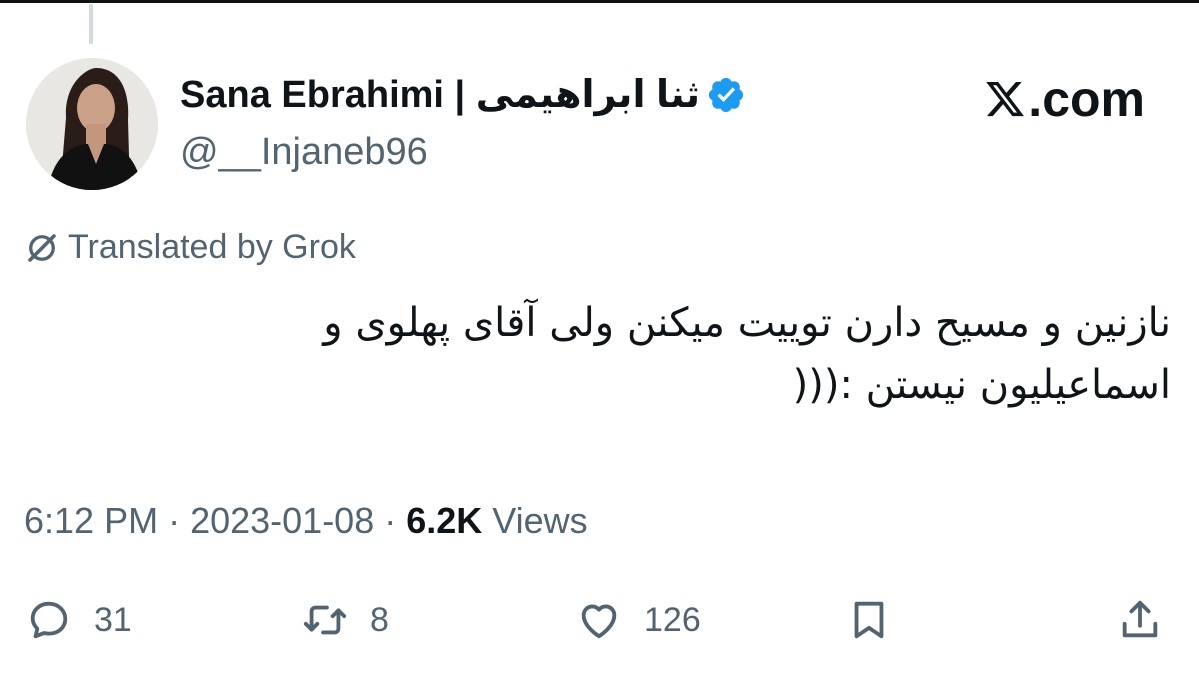 This screenshot has width=1199, height=679. What do you see at coordinates (325, 620) in the screenshot?
I see `repost-icon` at bounding box center [325, 620].